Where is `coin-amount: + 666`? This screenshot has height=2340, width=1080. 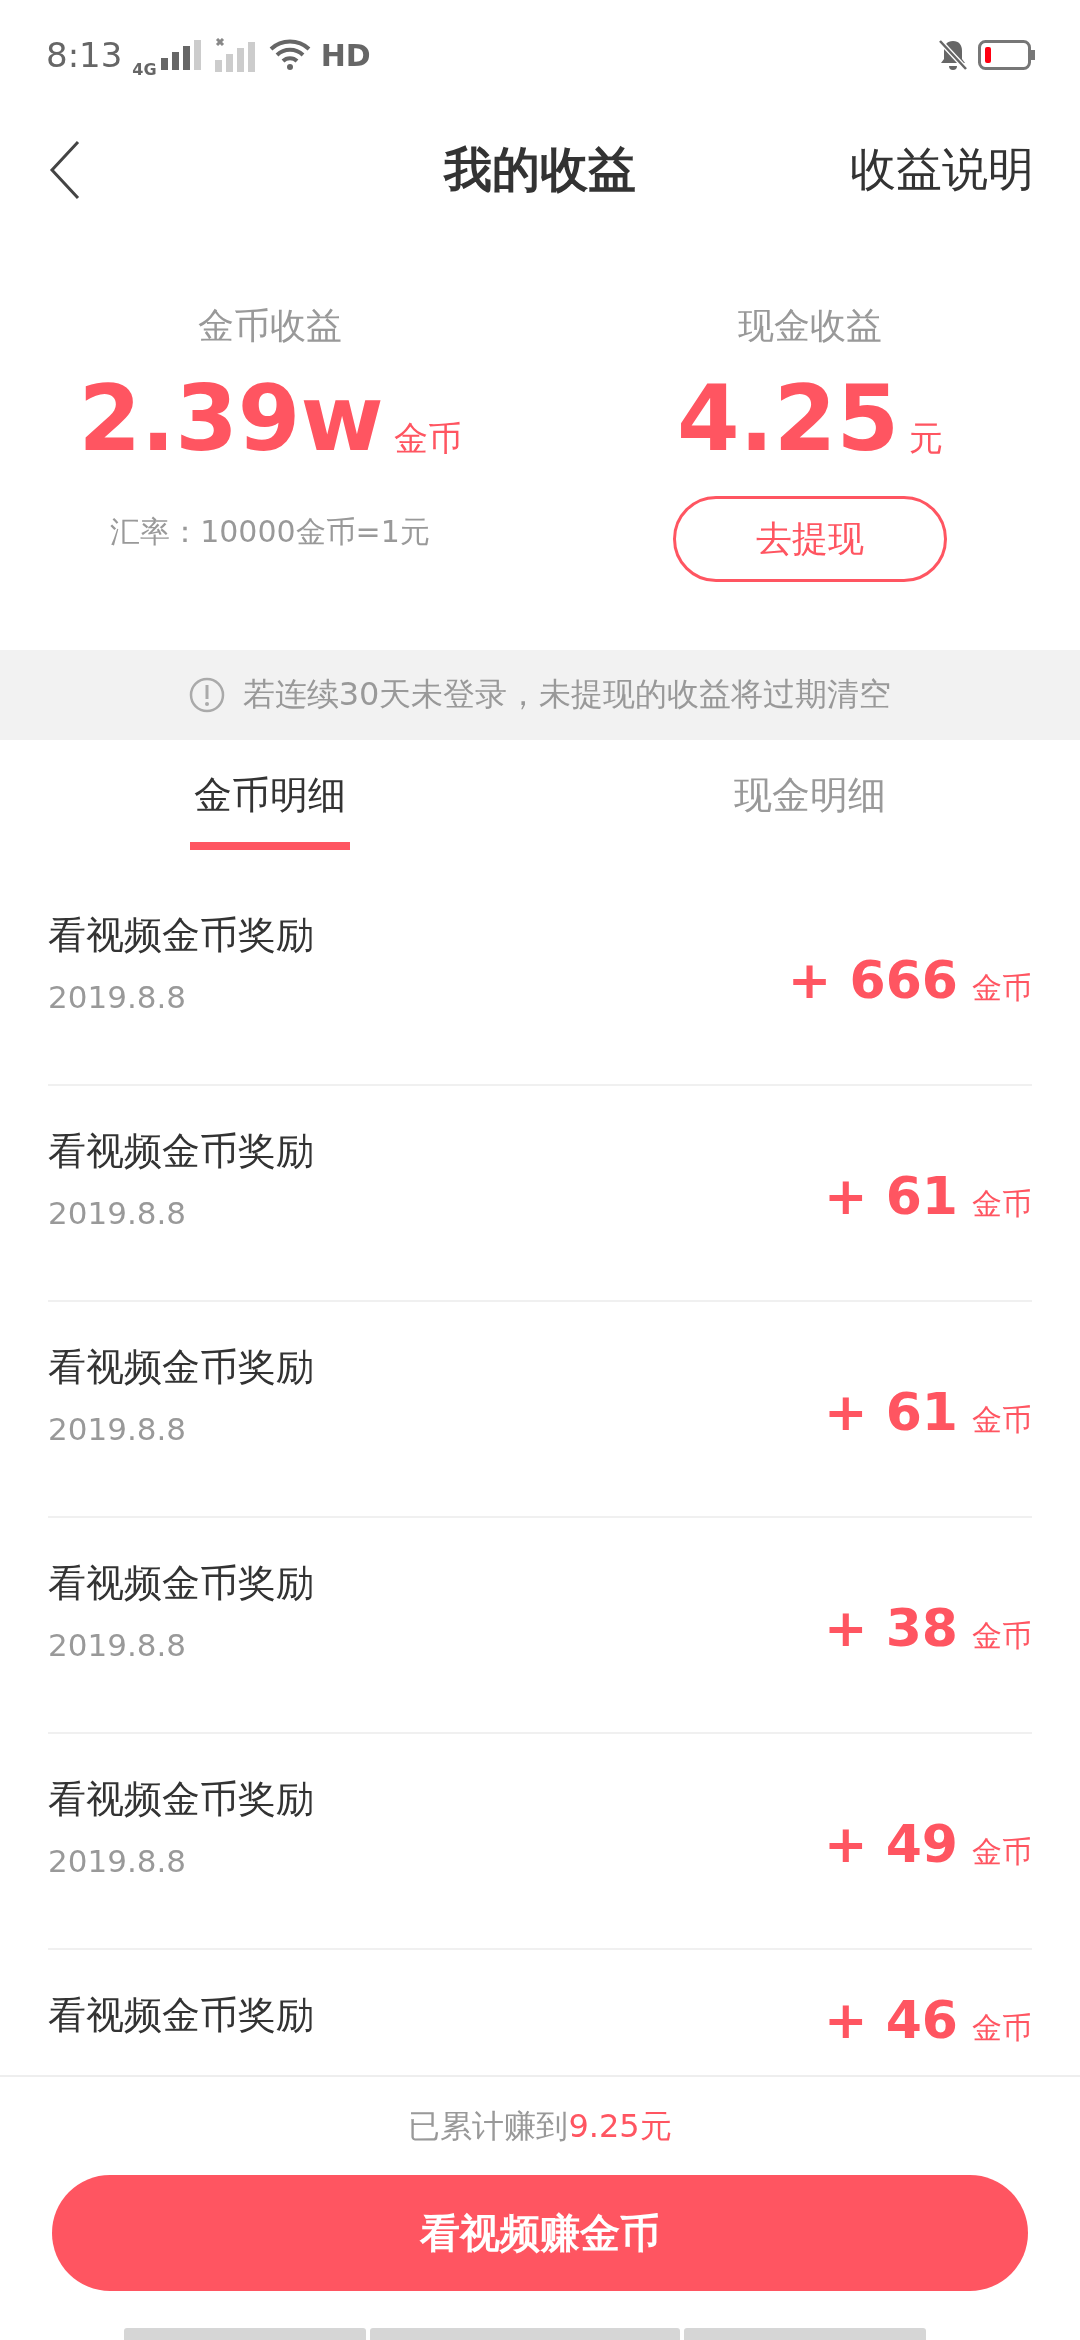 coin-amount: + 666 is located at coordinates (872, 980).